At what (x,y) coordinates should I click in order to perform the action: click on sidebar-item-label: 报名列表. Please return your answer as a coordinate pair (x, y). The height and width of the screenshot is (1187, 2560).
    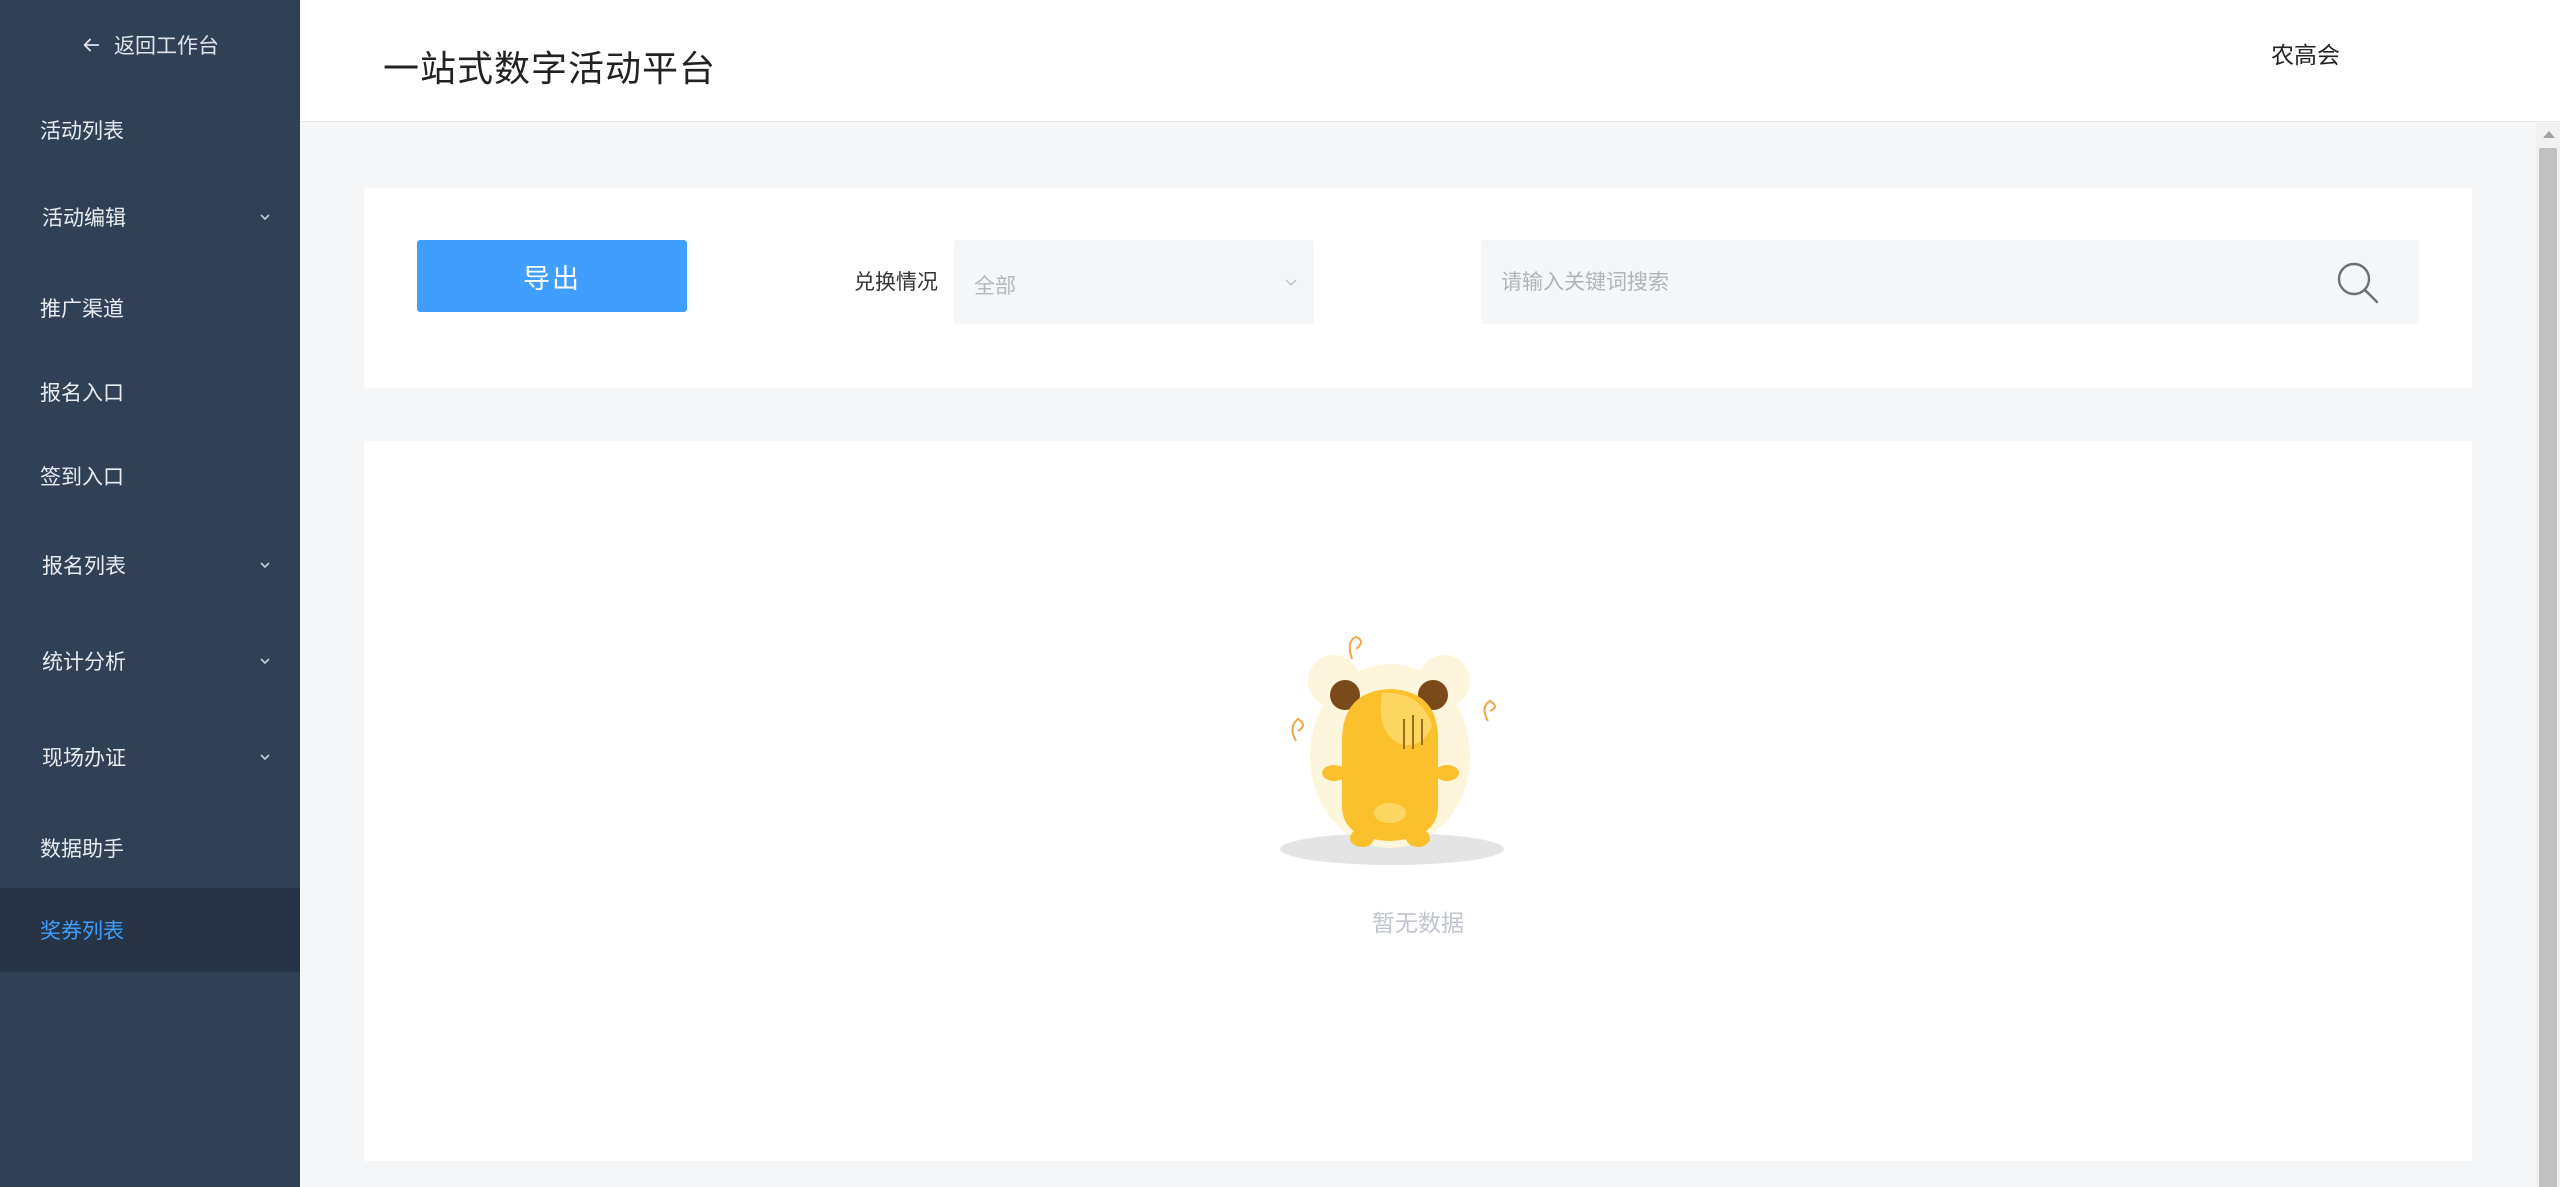
    Looking at the image, I should click on (84, 566).